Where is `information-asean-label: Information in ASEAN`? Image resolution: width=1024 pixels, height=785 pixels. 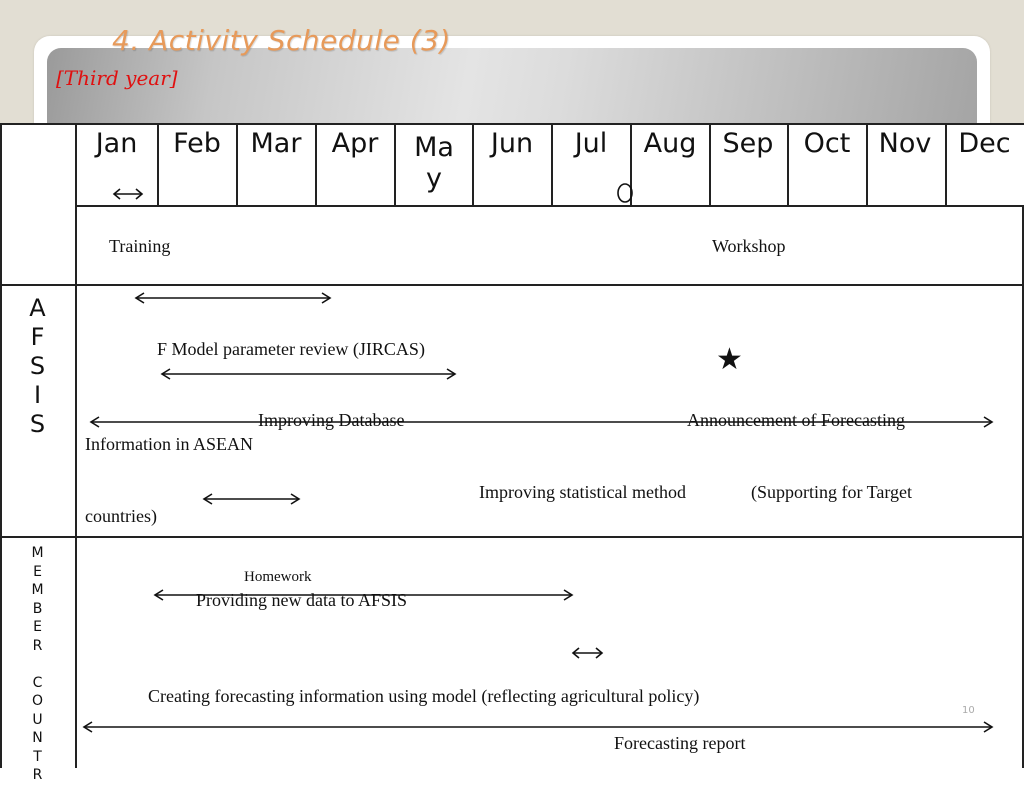
information-asean-label: Information in ASEAN is located at coordinates (169, 444).